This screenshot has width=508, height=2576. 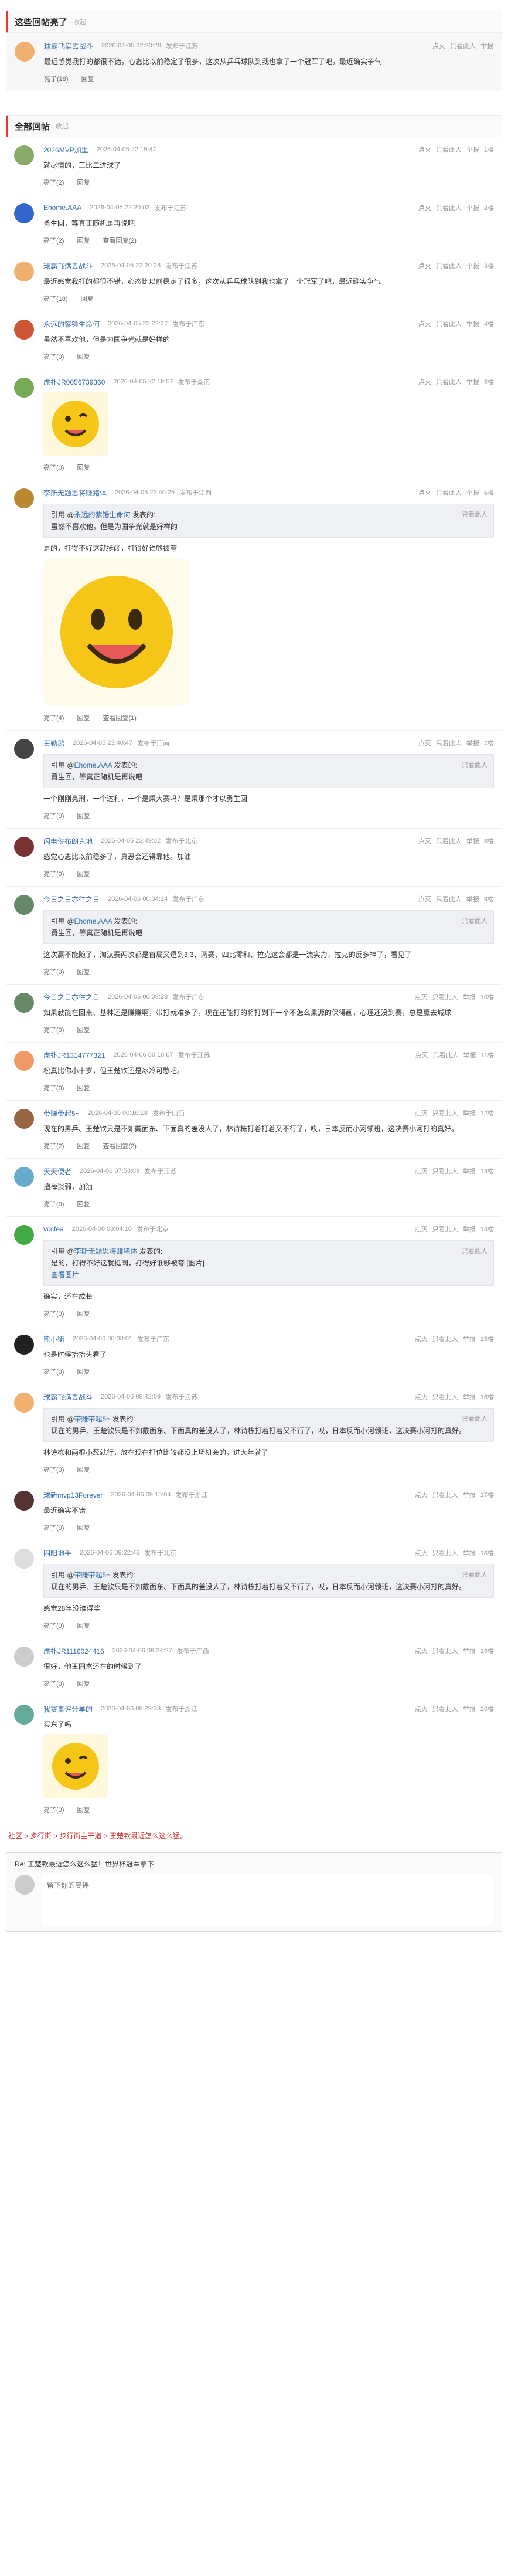 What do you see at coordinates (53, 1339) in the screenshot?
I see `user-name: 熊小衡` at bounding box center [53, 1339].